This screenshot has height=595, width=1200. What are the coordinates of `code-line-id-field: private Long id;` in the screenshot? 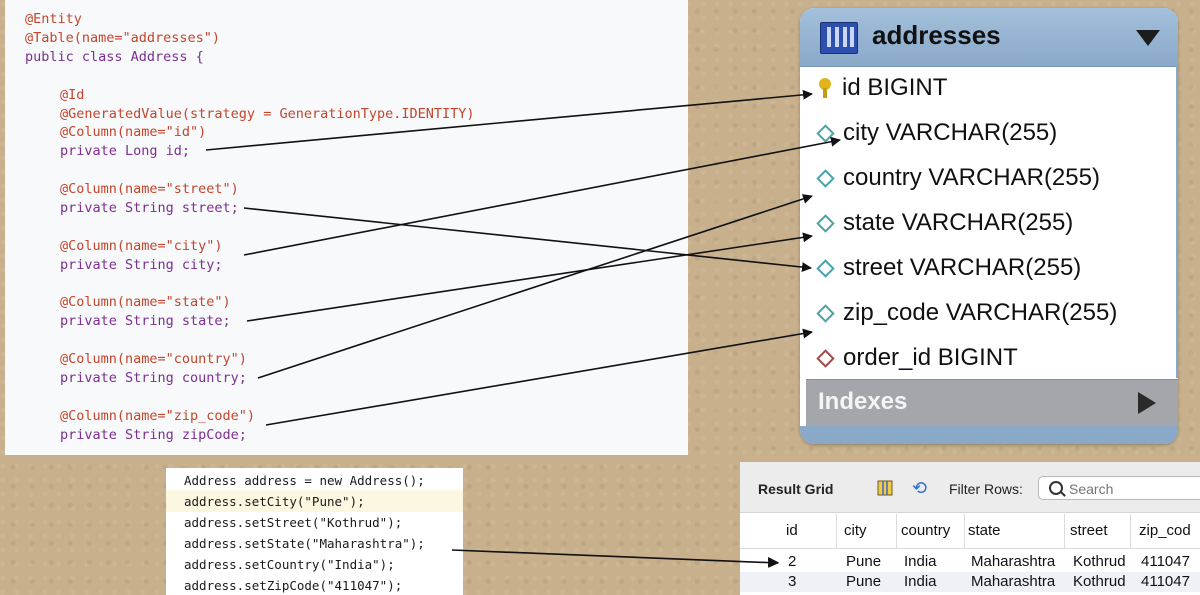 It's located at (125, 151).